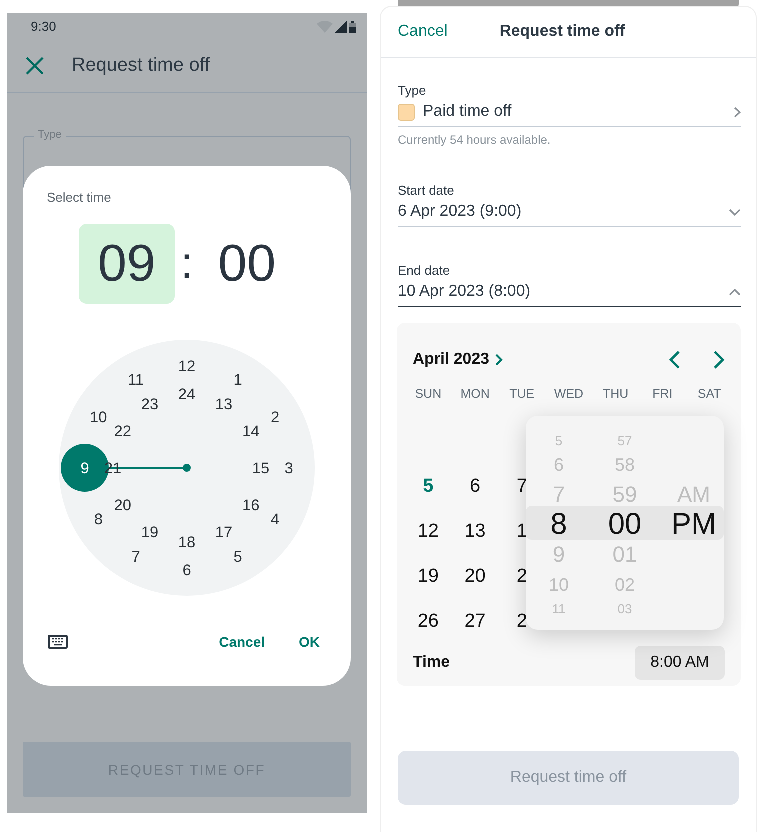 This screenshot has height=832, width=760. Describe the element at coordinates (261, 469) in the screenshot. I see `dial-number: 15` at that location.